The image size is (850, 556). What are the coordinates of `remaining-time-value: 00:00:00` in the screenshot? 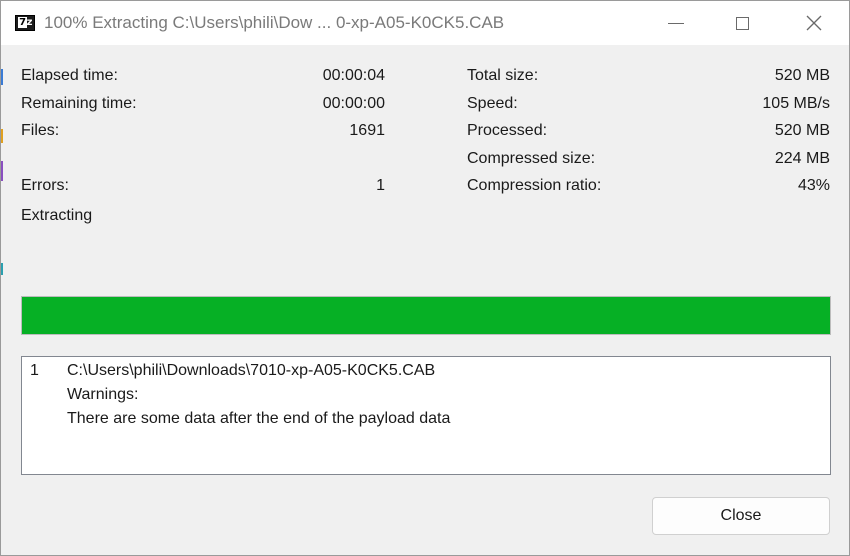 It's located at (353, 103).